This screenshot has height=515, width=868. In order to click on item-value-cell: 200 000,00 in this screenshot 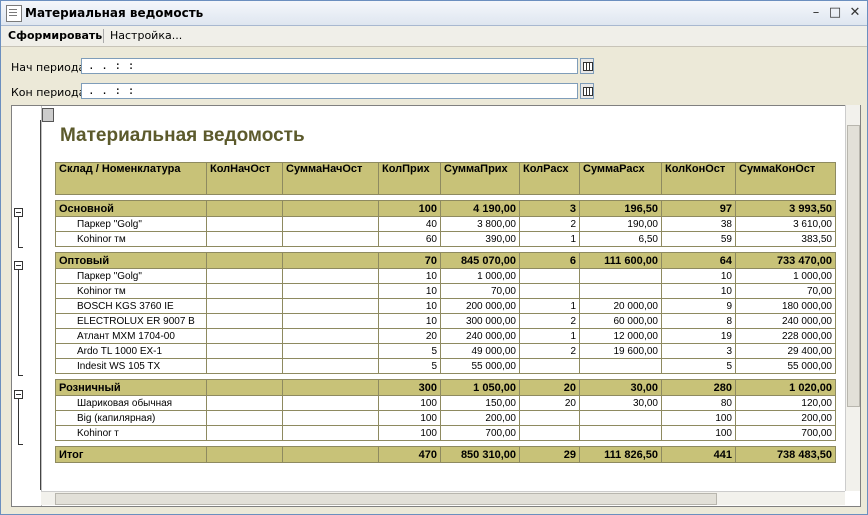, I will do `click(480, 306)`.